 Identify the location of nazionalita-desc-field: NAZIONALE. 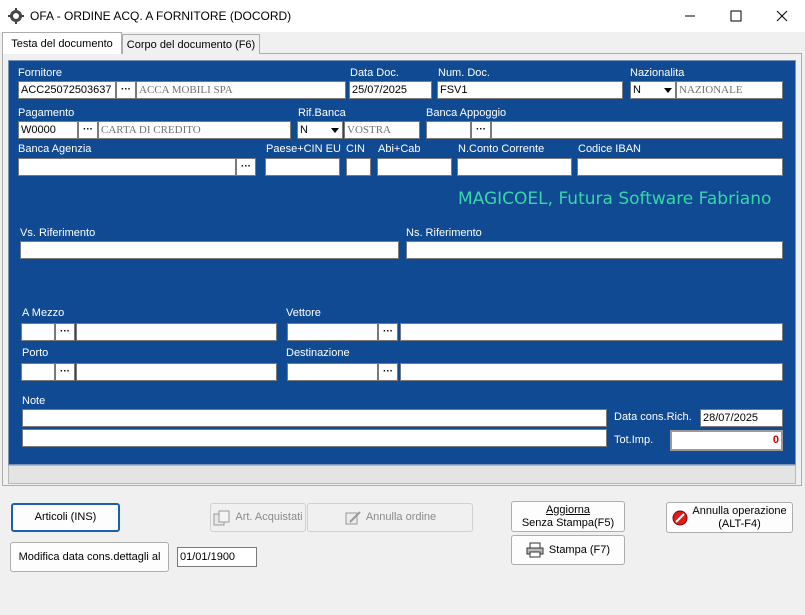
(729, 90).